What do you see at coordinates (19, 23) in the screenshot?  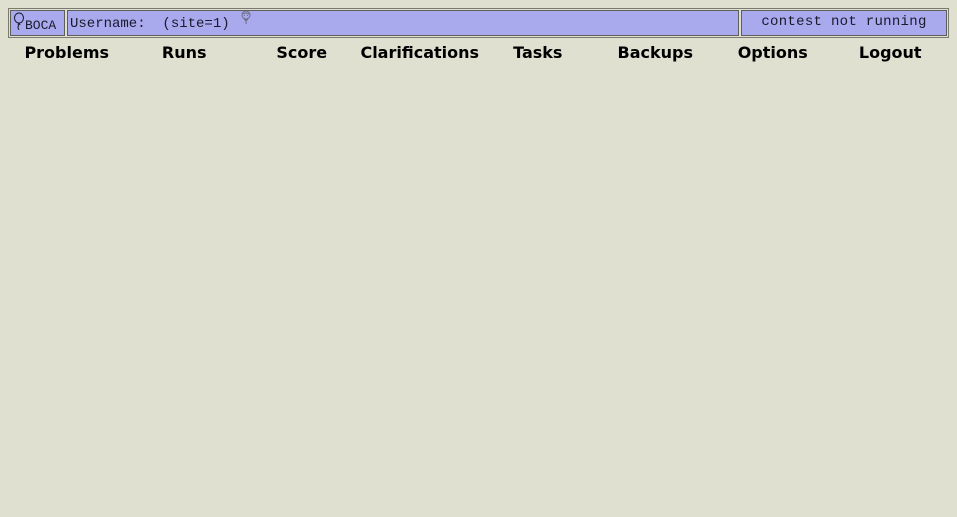 I see `balloon-icon` at bounding box center [19, 23].